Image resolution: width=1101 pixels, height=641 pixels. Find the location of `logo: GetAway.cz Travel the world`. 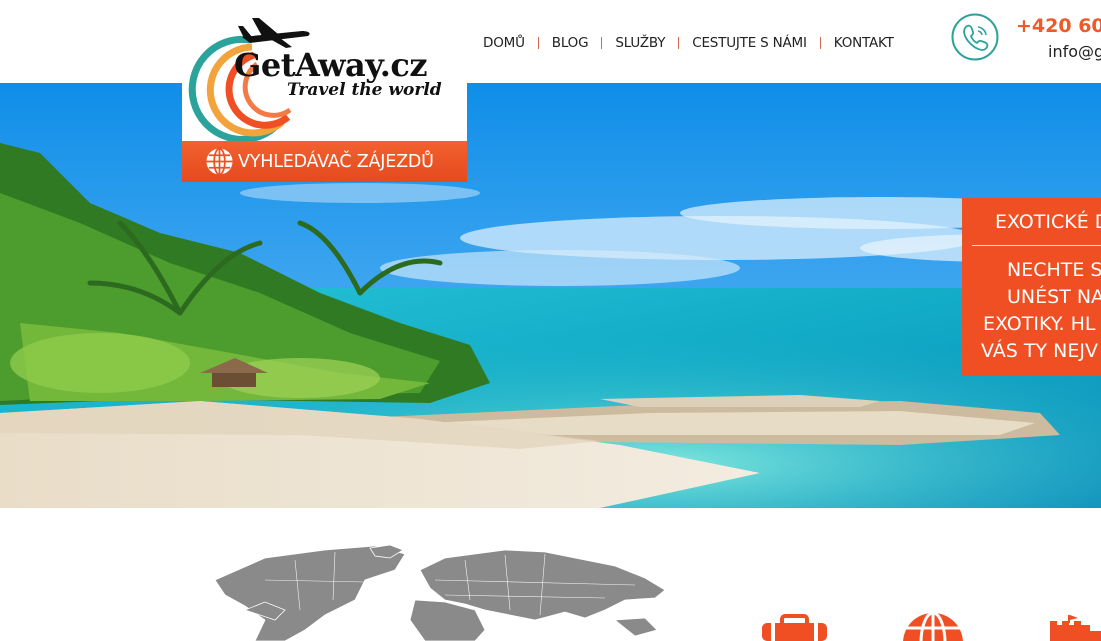

logo: GetAway.cz Travel the world is located at coordinates (324, 71).